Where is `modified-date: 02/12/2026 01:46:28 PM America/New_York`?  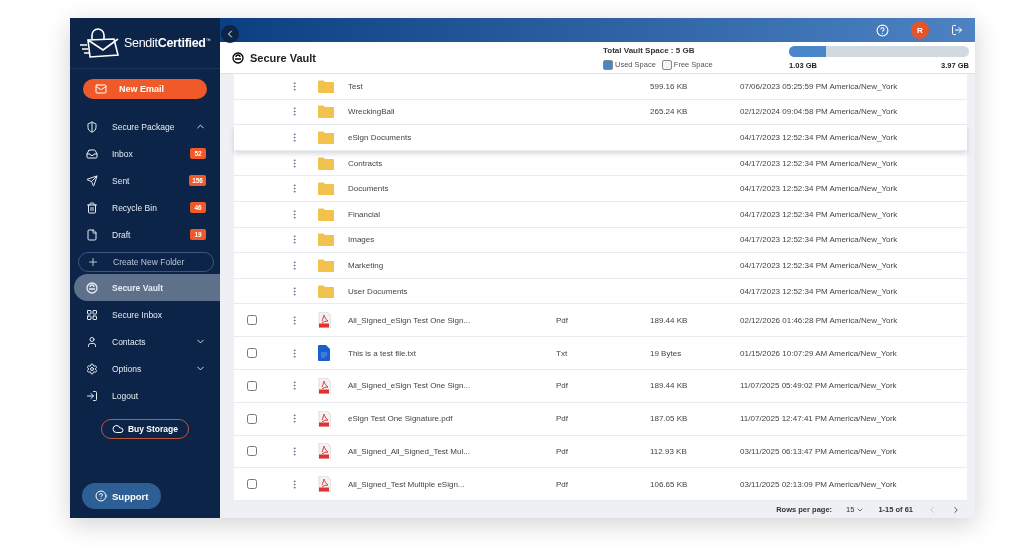
modified-date: 02/12/2026 01:46:28 PM America/New_York is located at coordinates (819, 320).